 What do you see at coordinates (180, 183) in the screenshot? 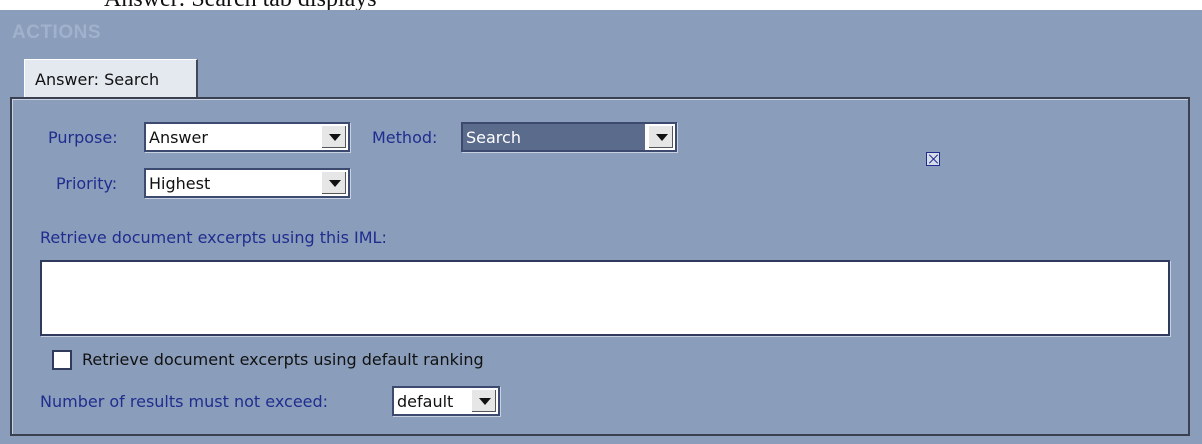
I see `priority-value: Highest` at bounding box center [180, 183].